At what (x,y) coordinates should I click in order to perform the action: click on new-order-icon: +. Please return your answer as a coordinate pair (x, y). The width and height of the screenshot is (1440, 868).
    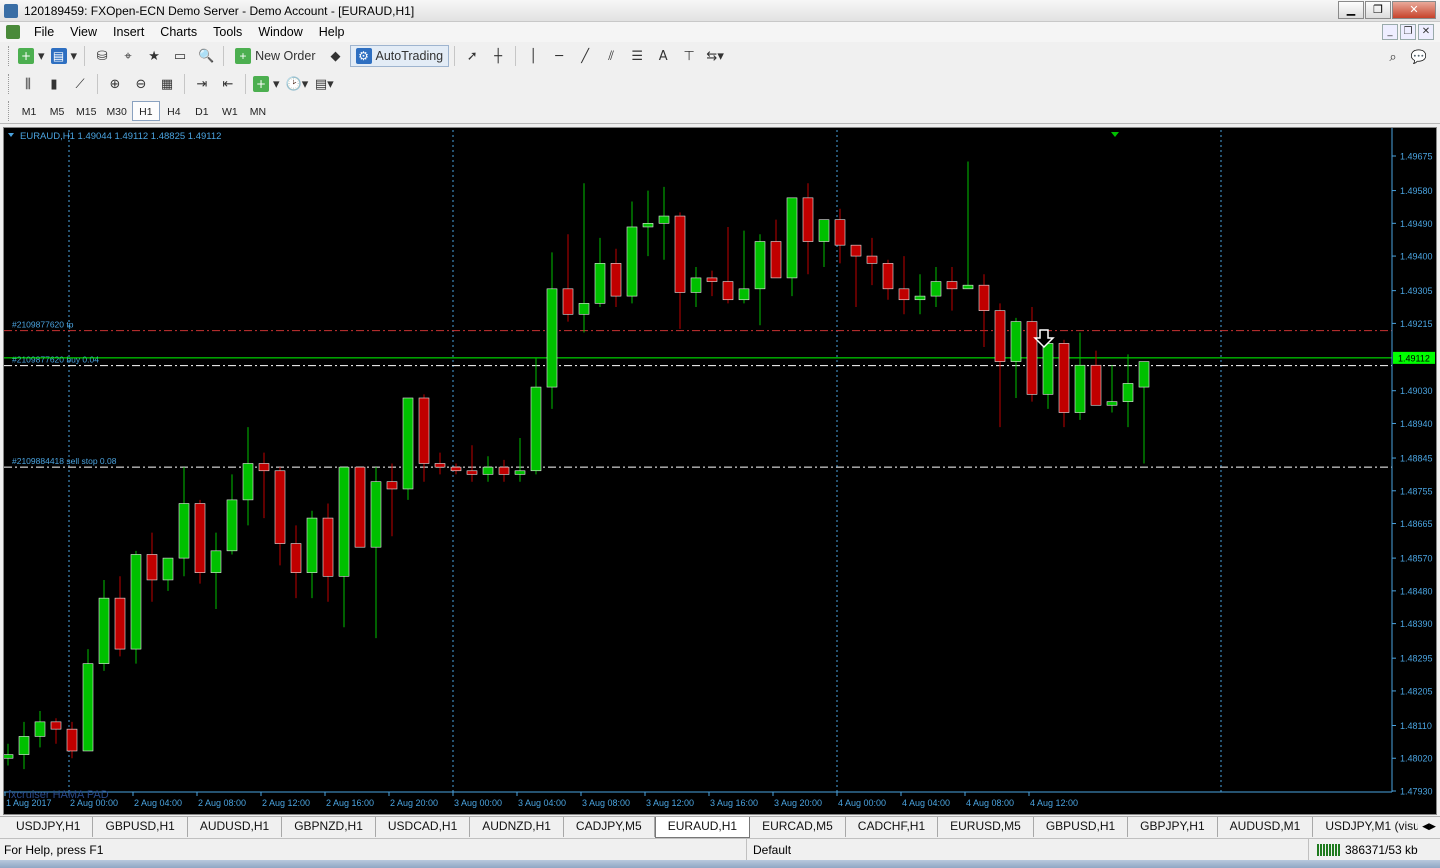
    Looking at the image, I should click on (243, 56).